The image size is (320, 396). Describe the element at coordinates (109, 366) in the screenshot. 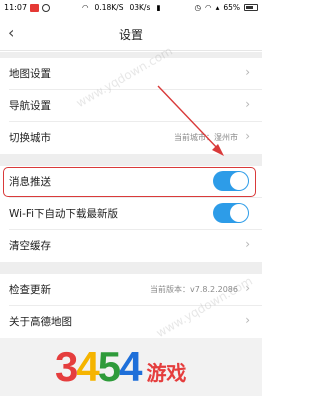

I see `logo-digit: 5` at that location.